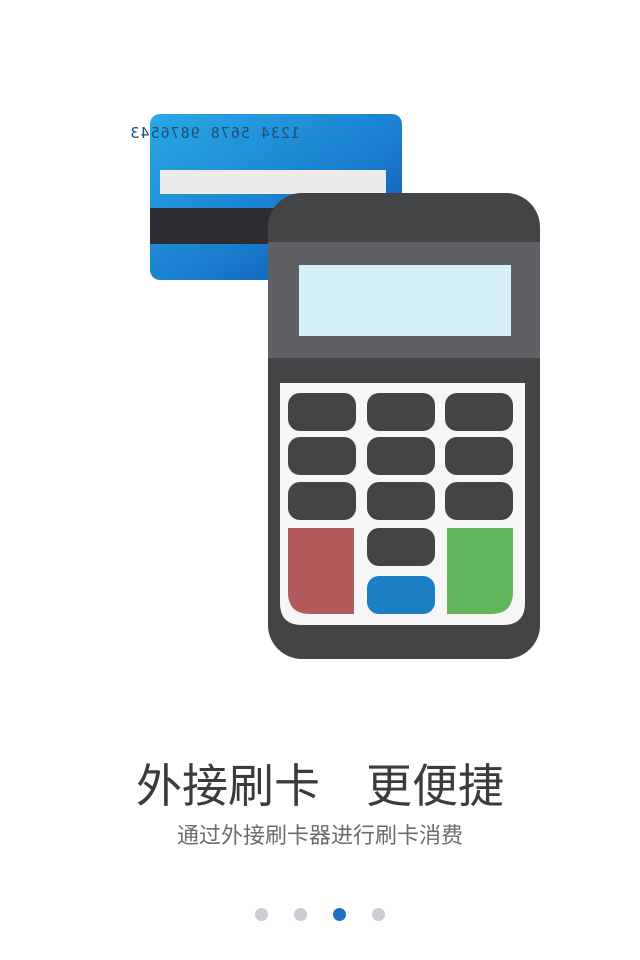 The height and width of the screenshot is (960, 640). What do you see at coordinates (480, 571) in the screenshot?
I see `keypad-key-confirm` at bounding box center [480, 571].